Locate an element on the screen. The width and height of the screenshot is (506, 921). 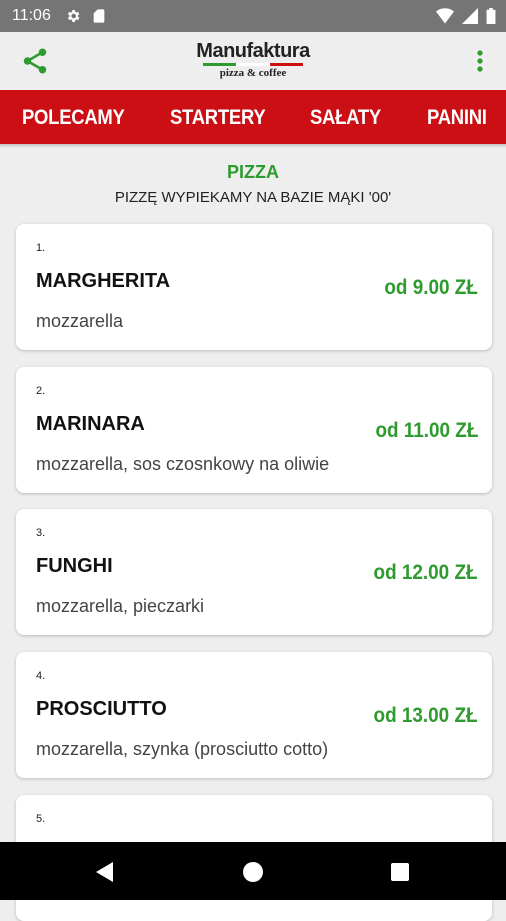
battery-icon is located at coordinates (491, 16).